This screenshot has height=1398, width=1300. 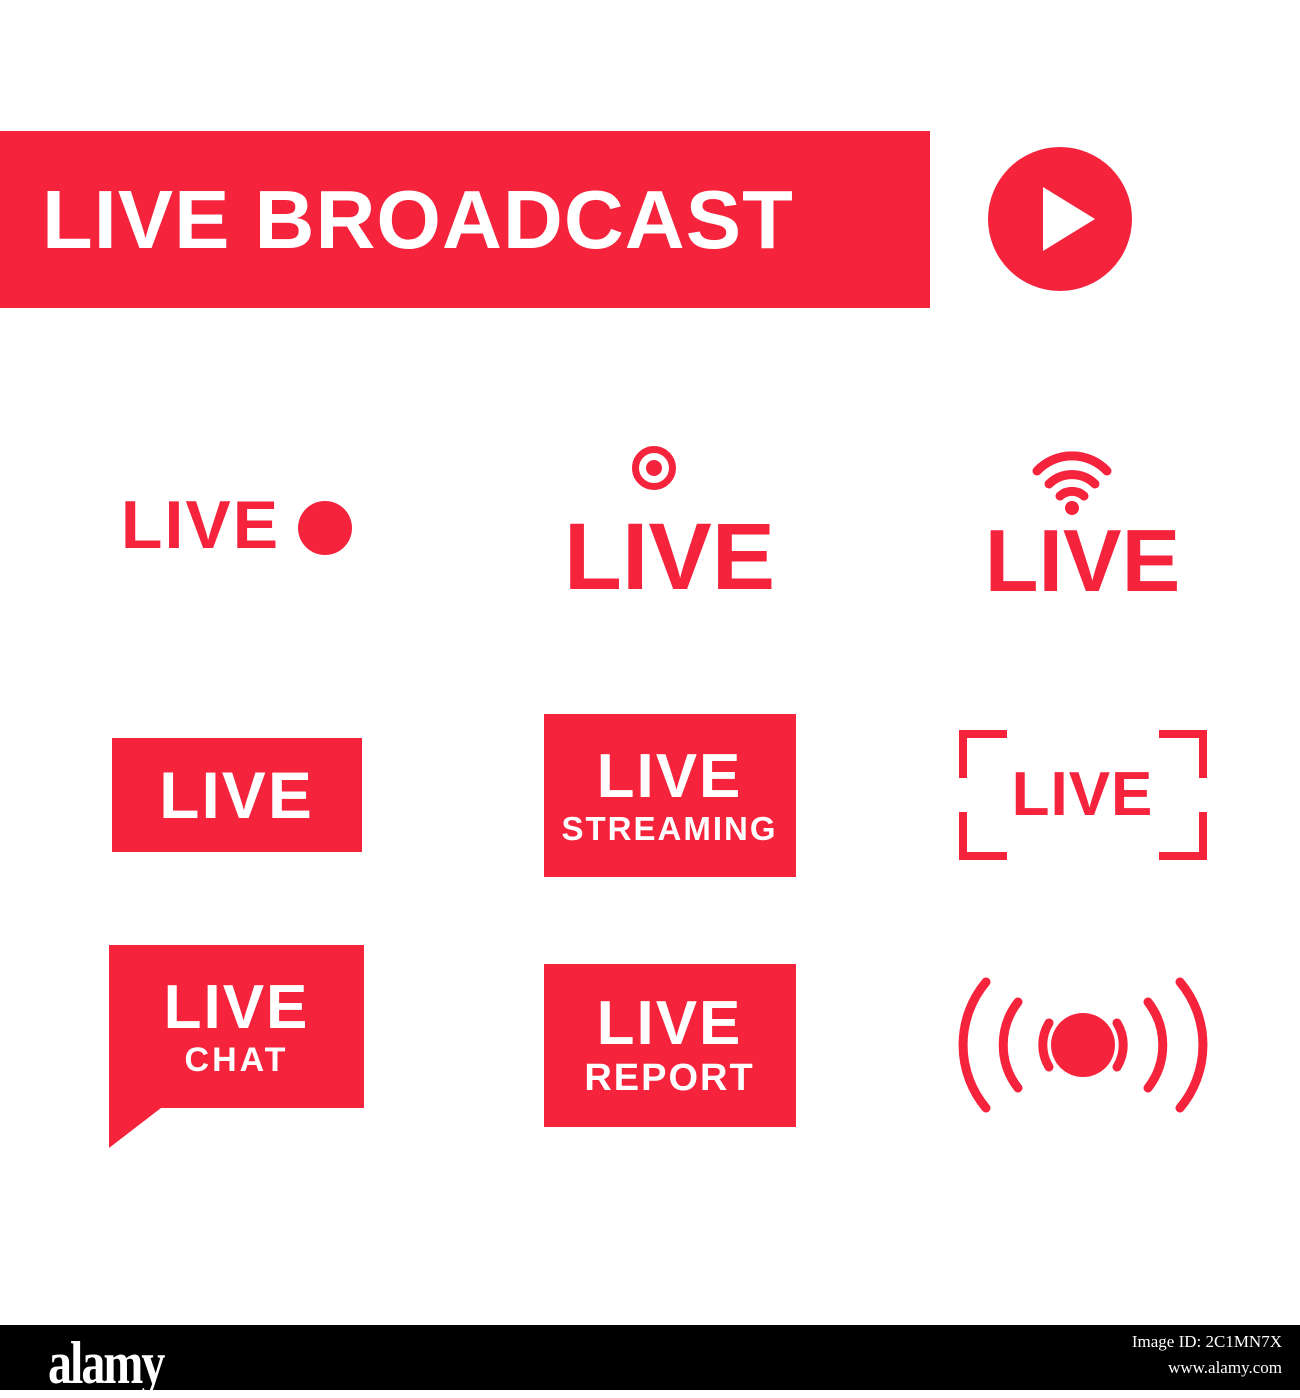 I want to click on badge-live-wifi: LIVE, so click(x=1082, y=525).